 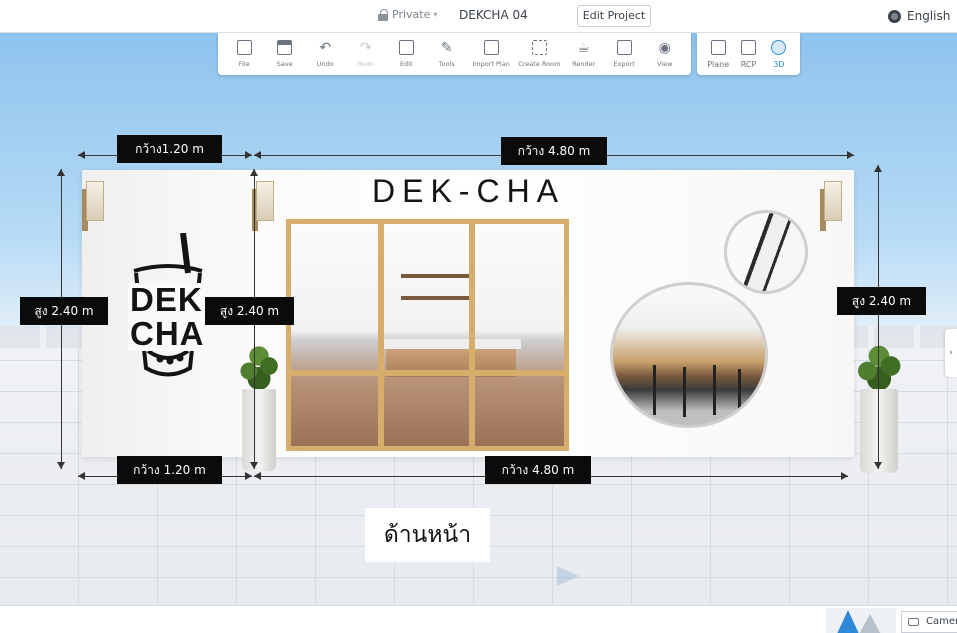 I want to click on dimension-label-bottom-right: กว้าง 4.80 m, so click(x=538, y=470).